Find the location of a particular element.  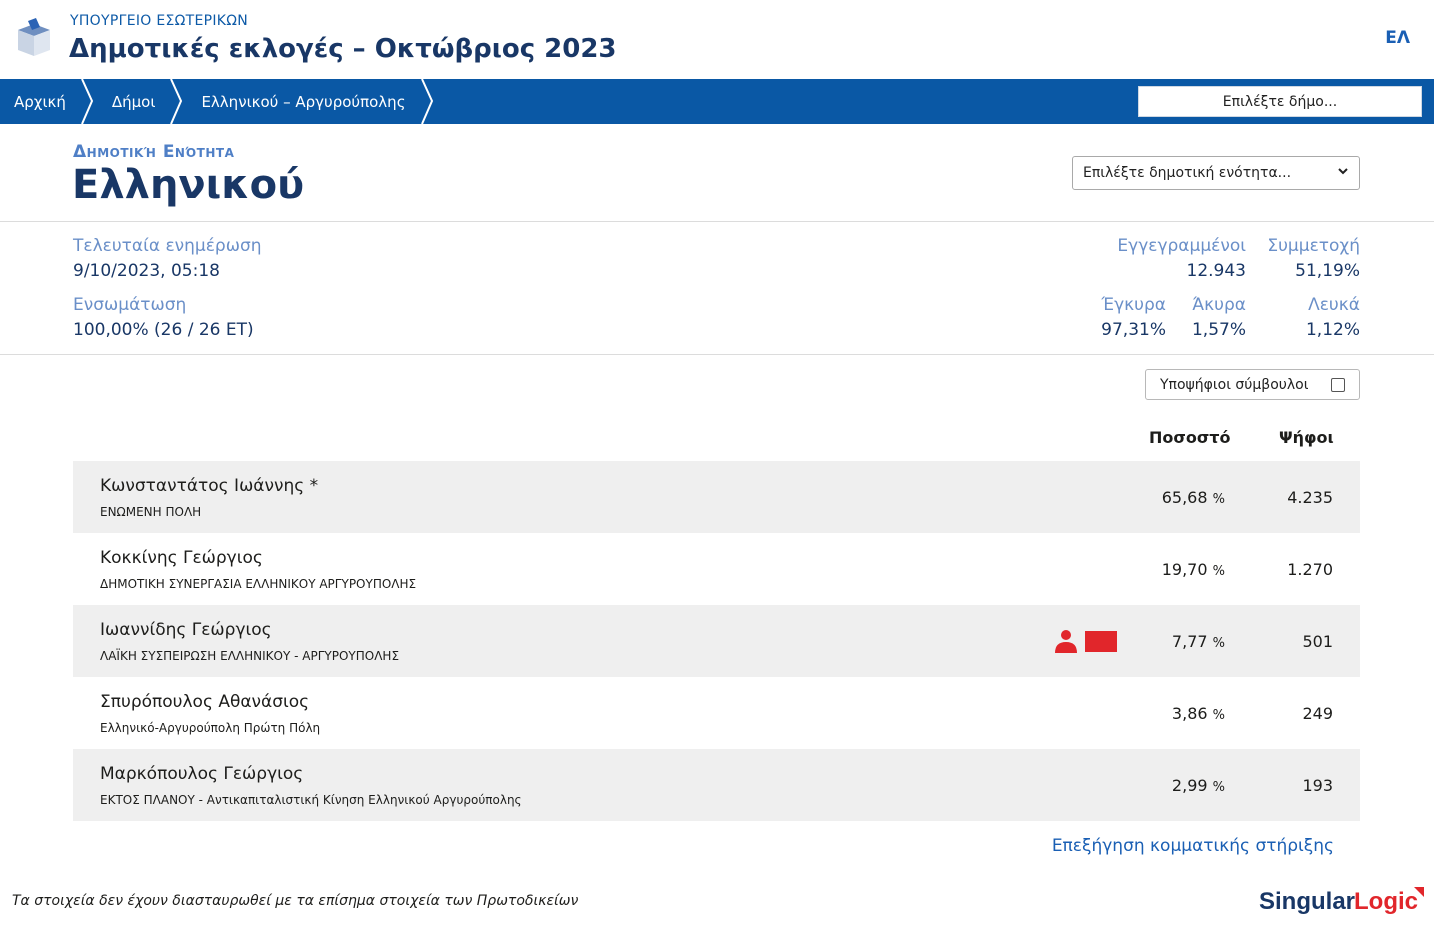

candidate-name: Κοκκίνης Γεώργιος is located at coordinates (181, 558).